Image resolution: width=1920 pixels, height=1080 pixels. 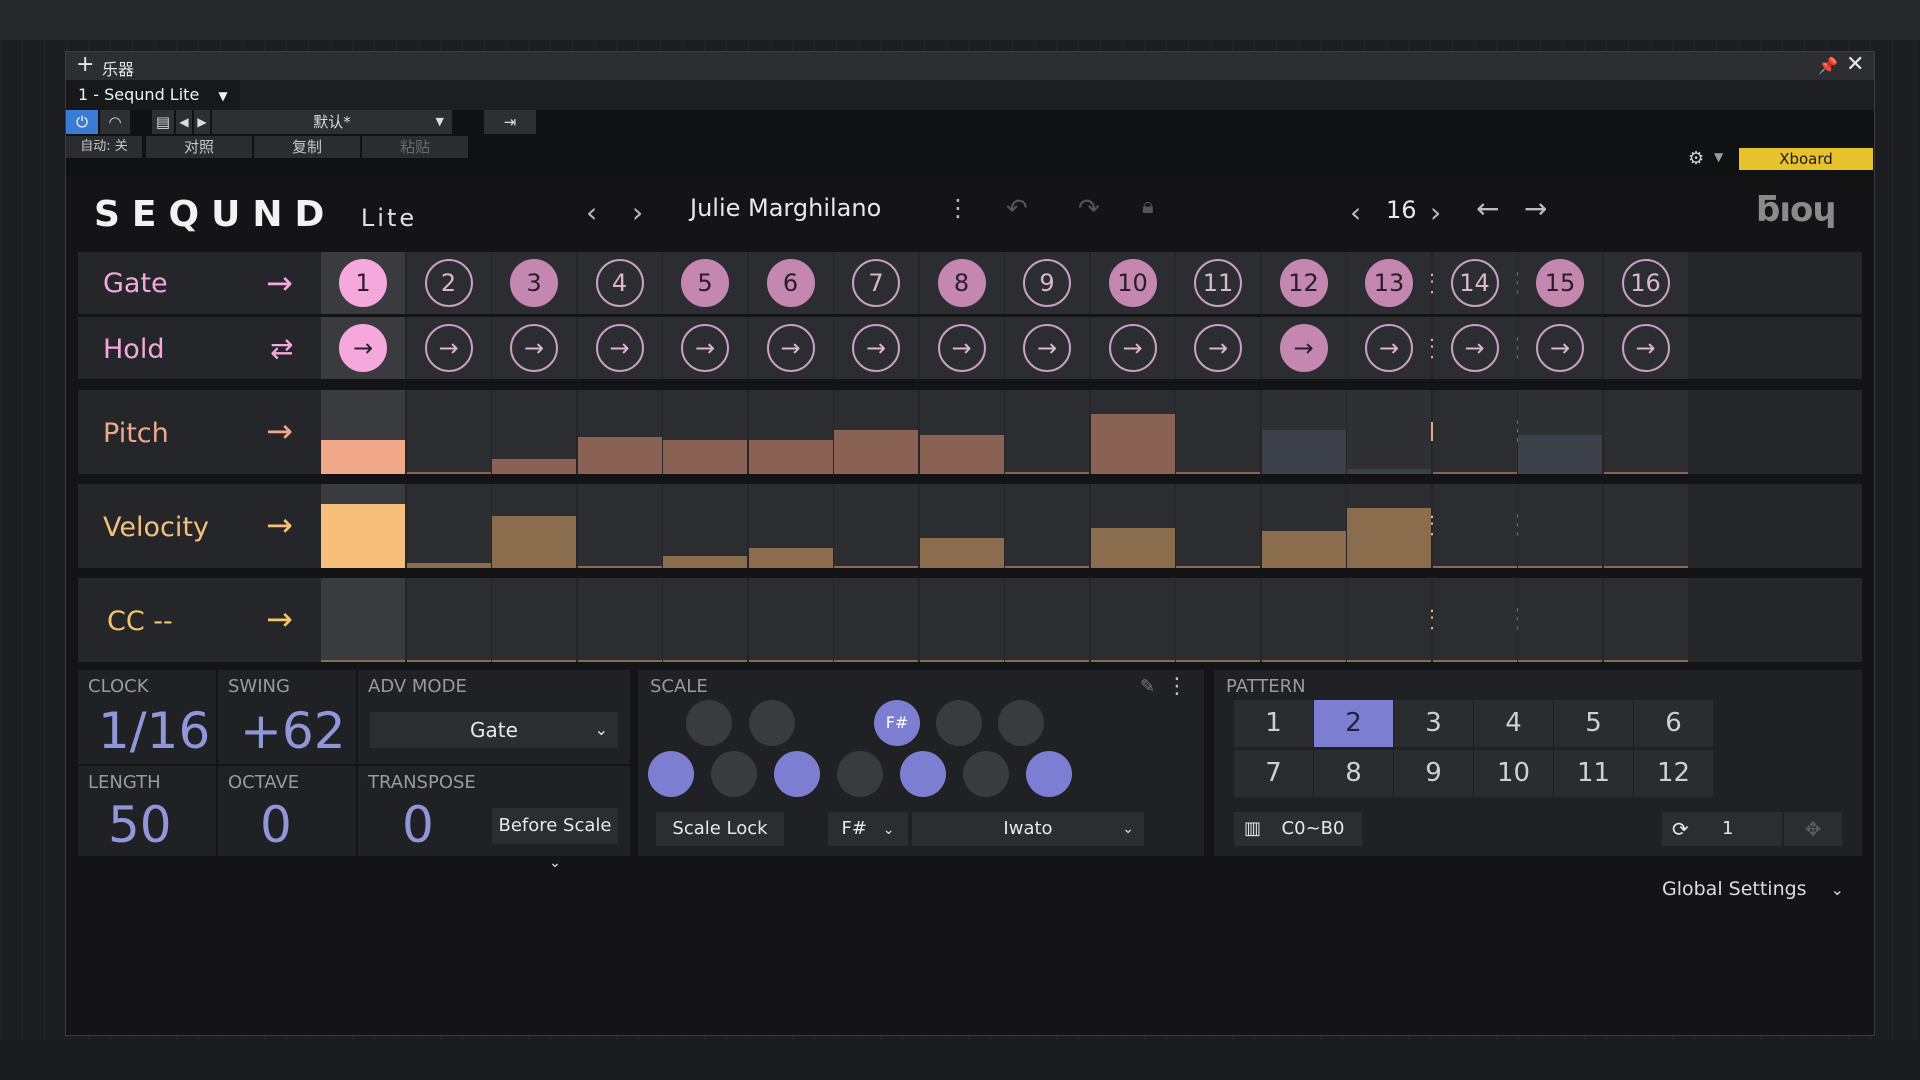 I want to click on preset-name: Julie Marghilano, so click(x=785, y=208).